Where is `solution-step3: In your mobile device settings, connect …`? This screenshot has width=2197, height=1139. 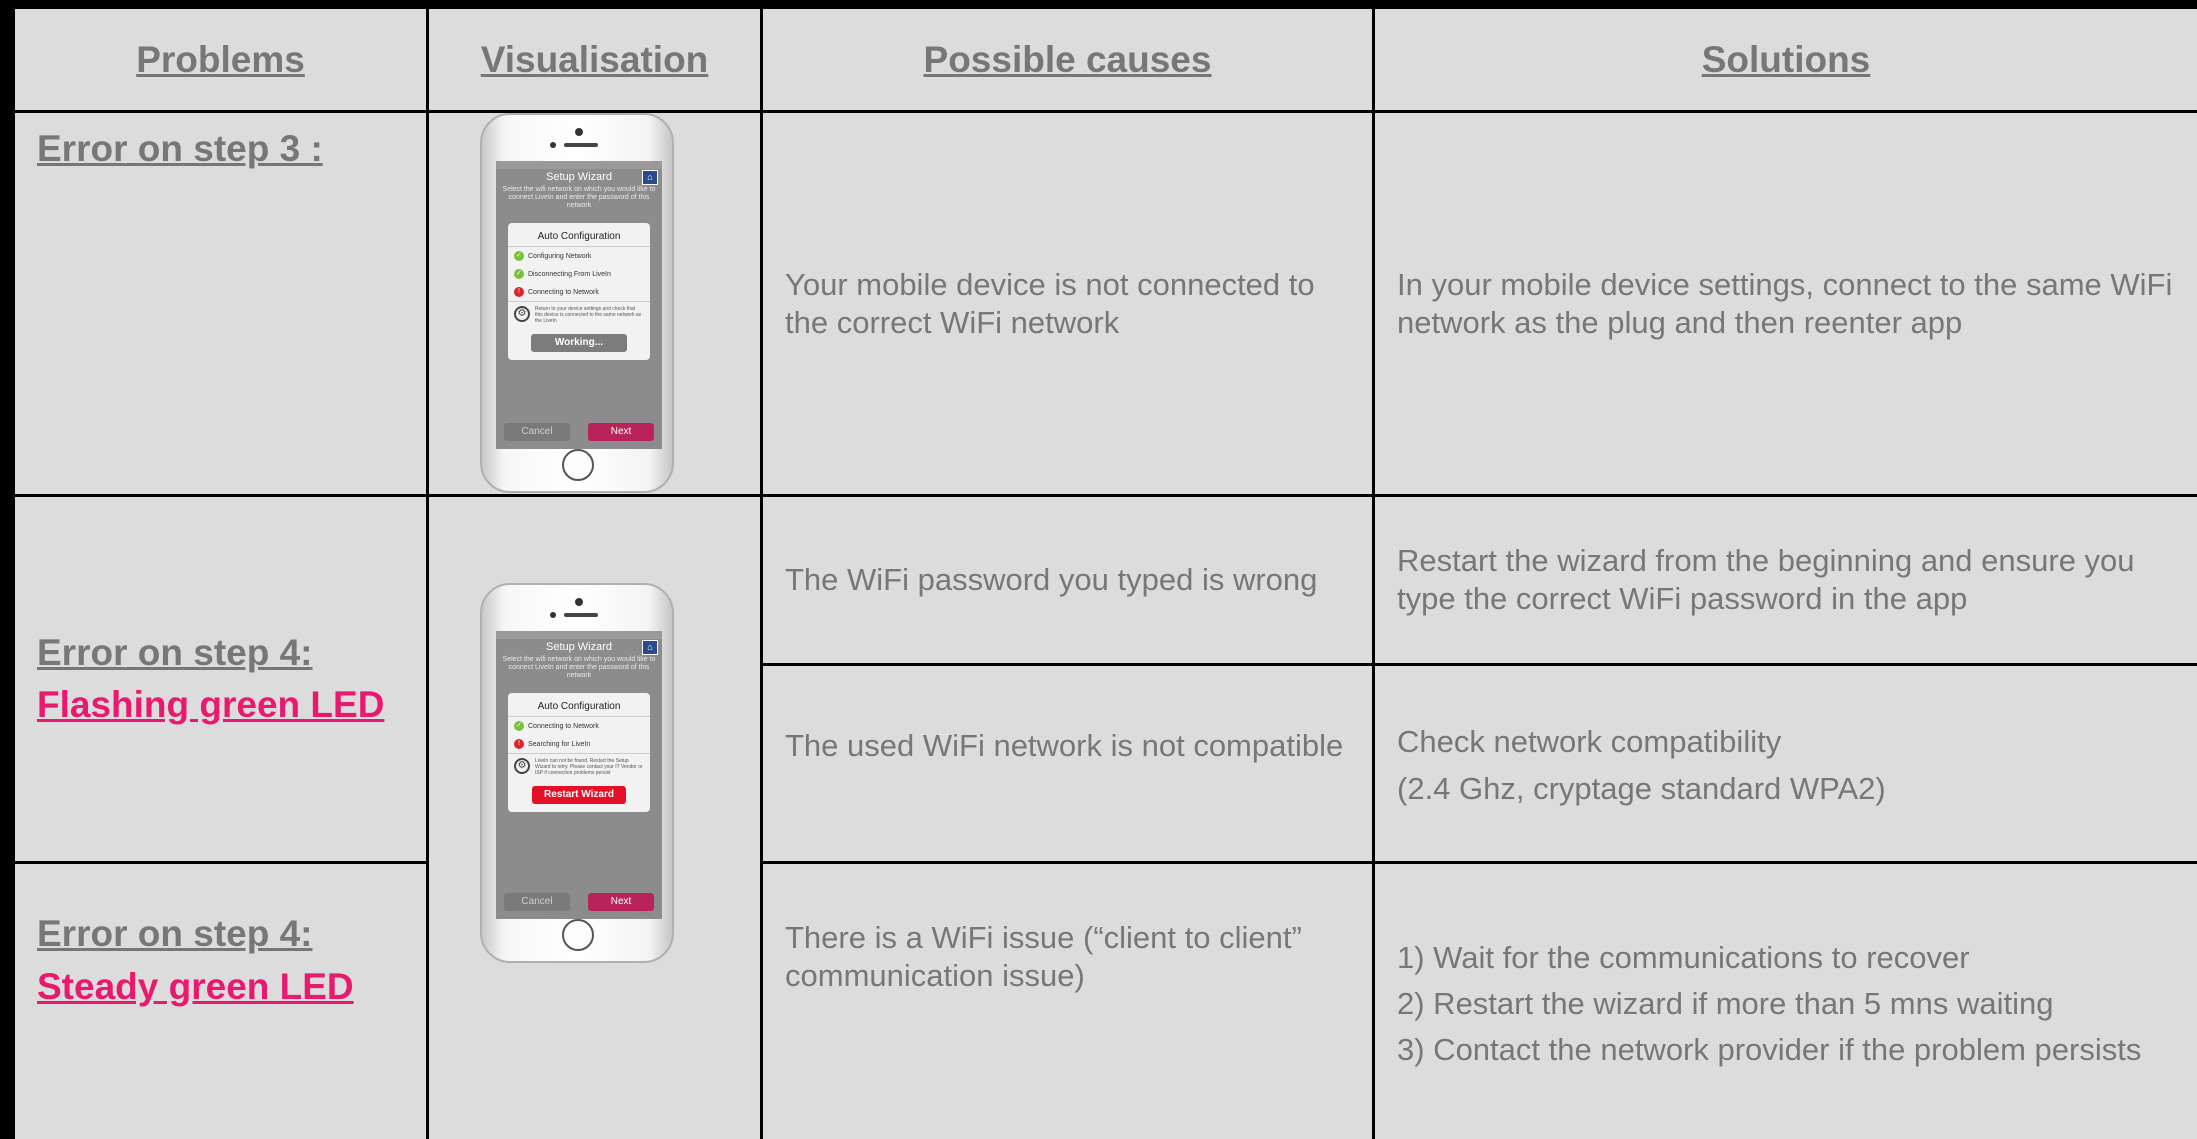 solution-step3: In your mobile device settings, connect … is located at coordinates (1785, 303).